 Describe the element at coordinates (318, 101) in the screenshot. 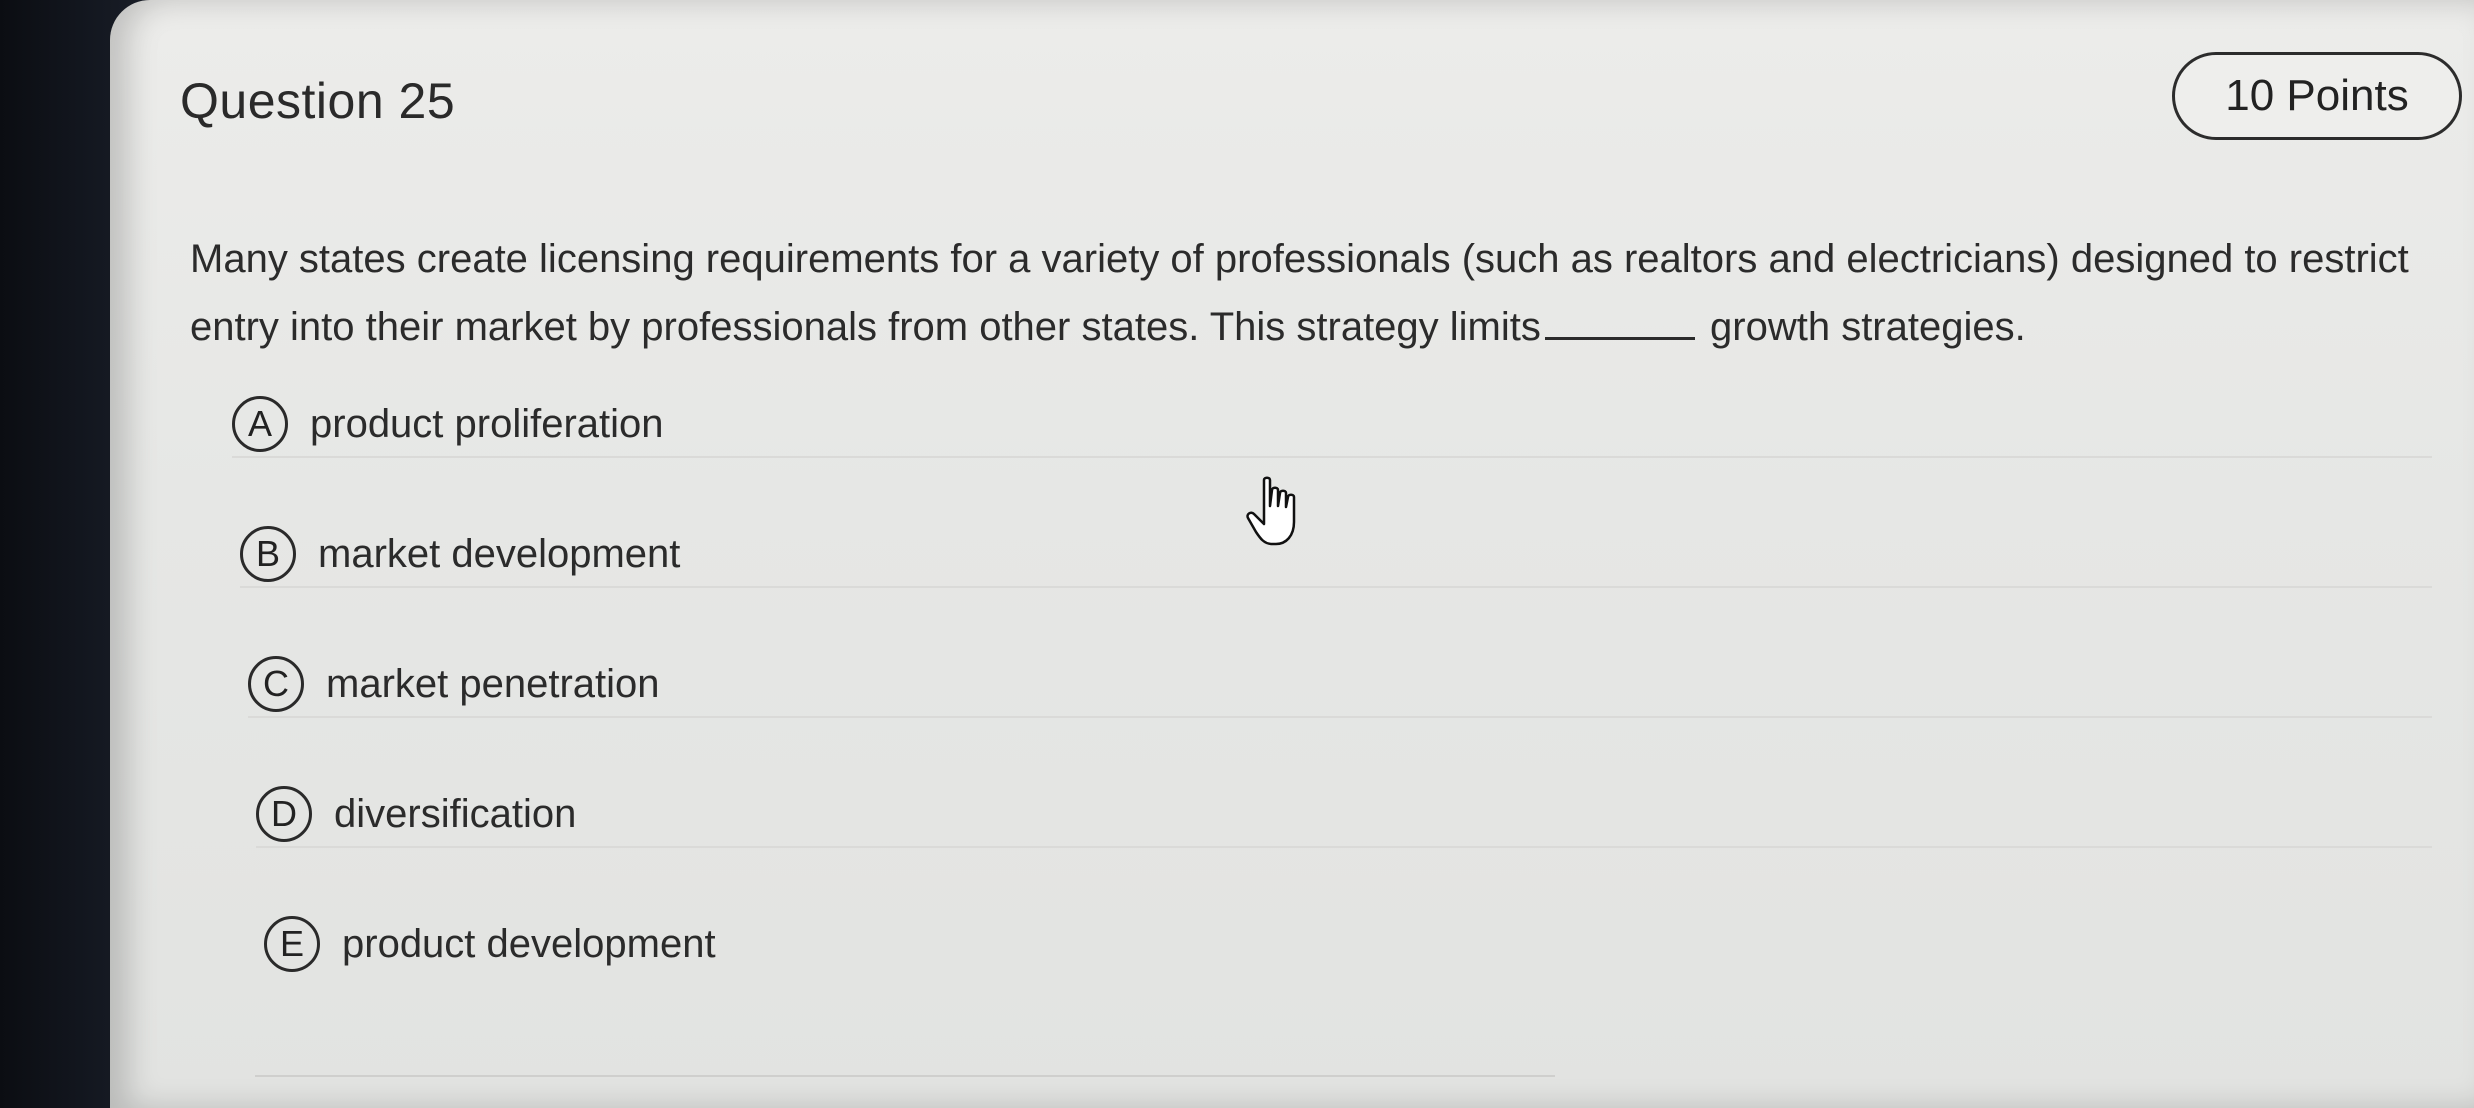

I see `question-title: Question 25` at that location.